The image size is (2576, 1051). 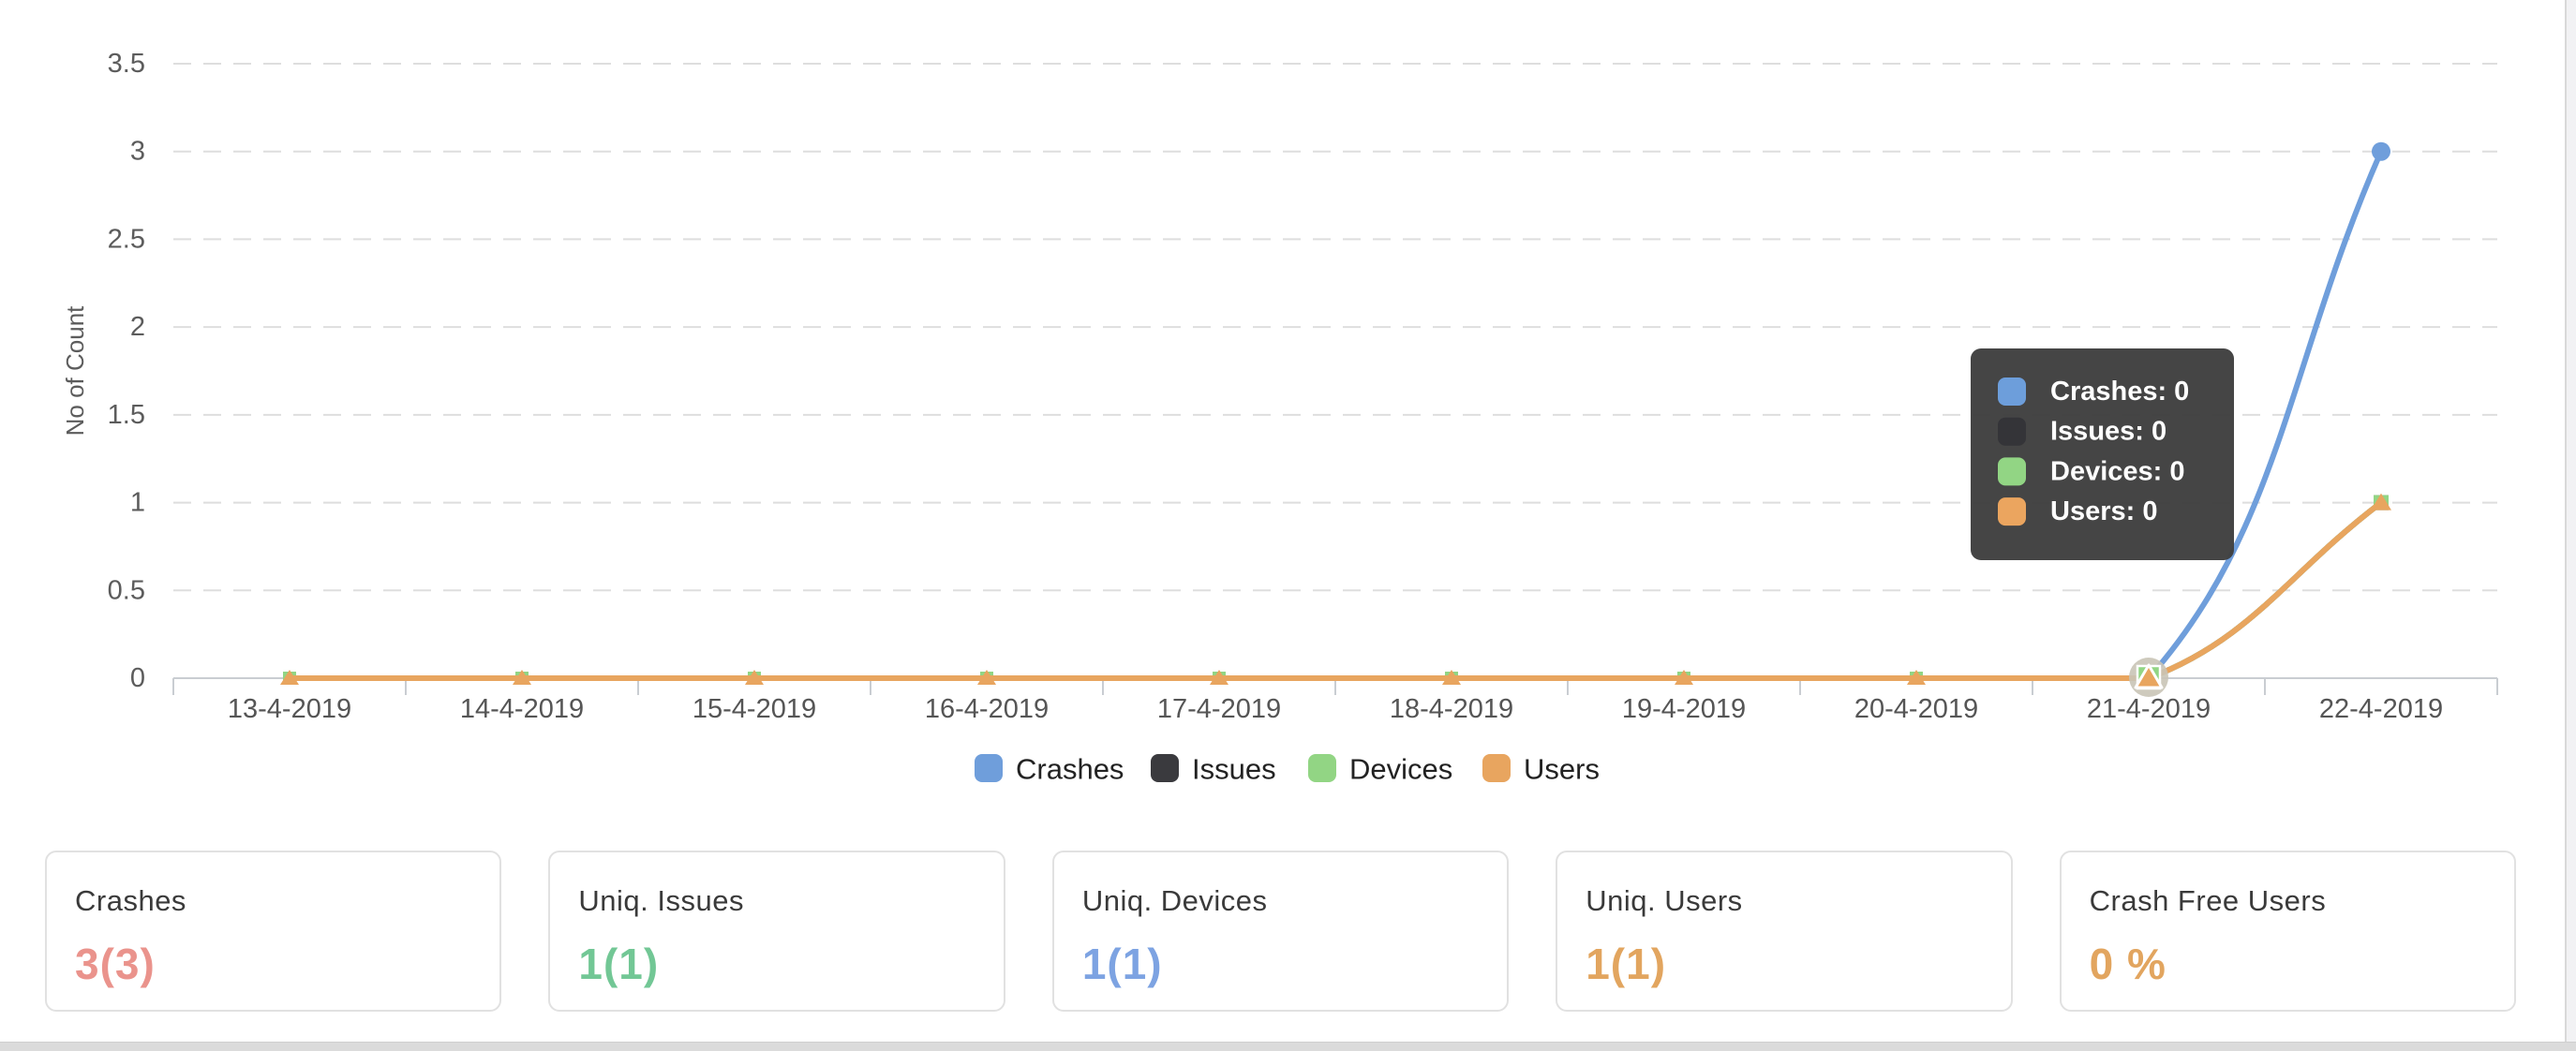 What do you see at coordinates (661, 901) in the screenshot?
I see `stat-card-label: Uniq. Issues` at bounding box center [661, 901].